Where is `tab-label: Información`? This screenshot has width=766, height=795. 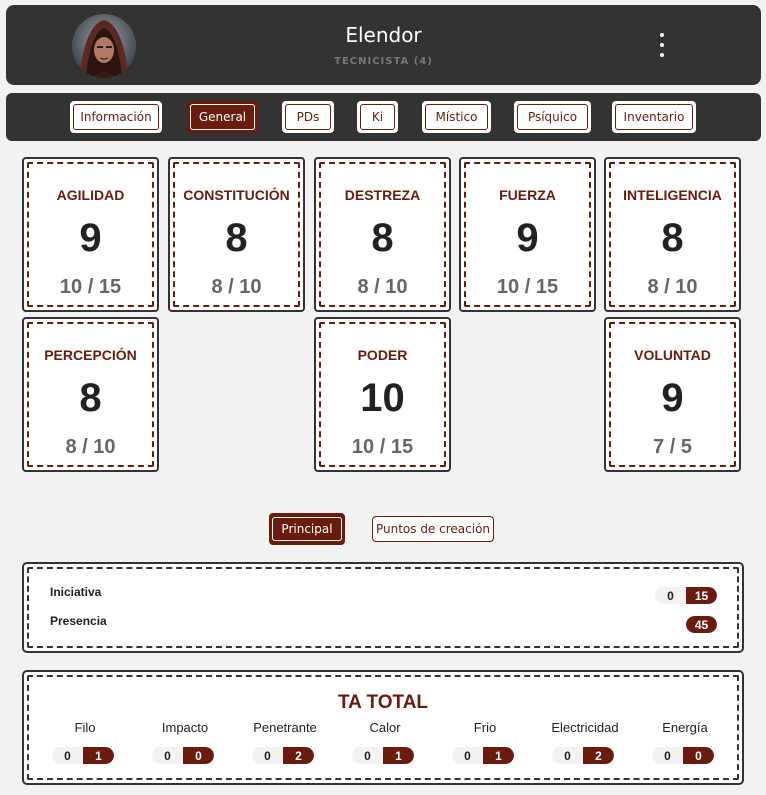 tab-label: Información is located at coordinates (116, 117).